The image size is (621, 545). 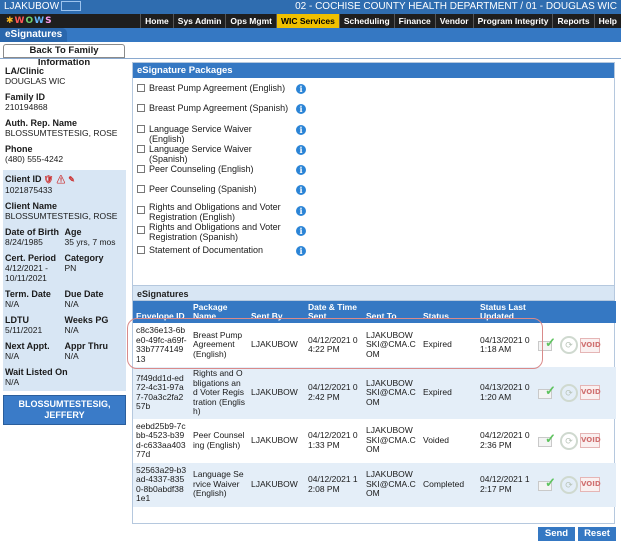 I want to click on nav-item-home: Home, so click(x=156, y=21).